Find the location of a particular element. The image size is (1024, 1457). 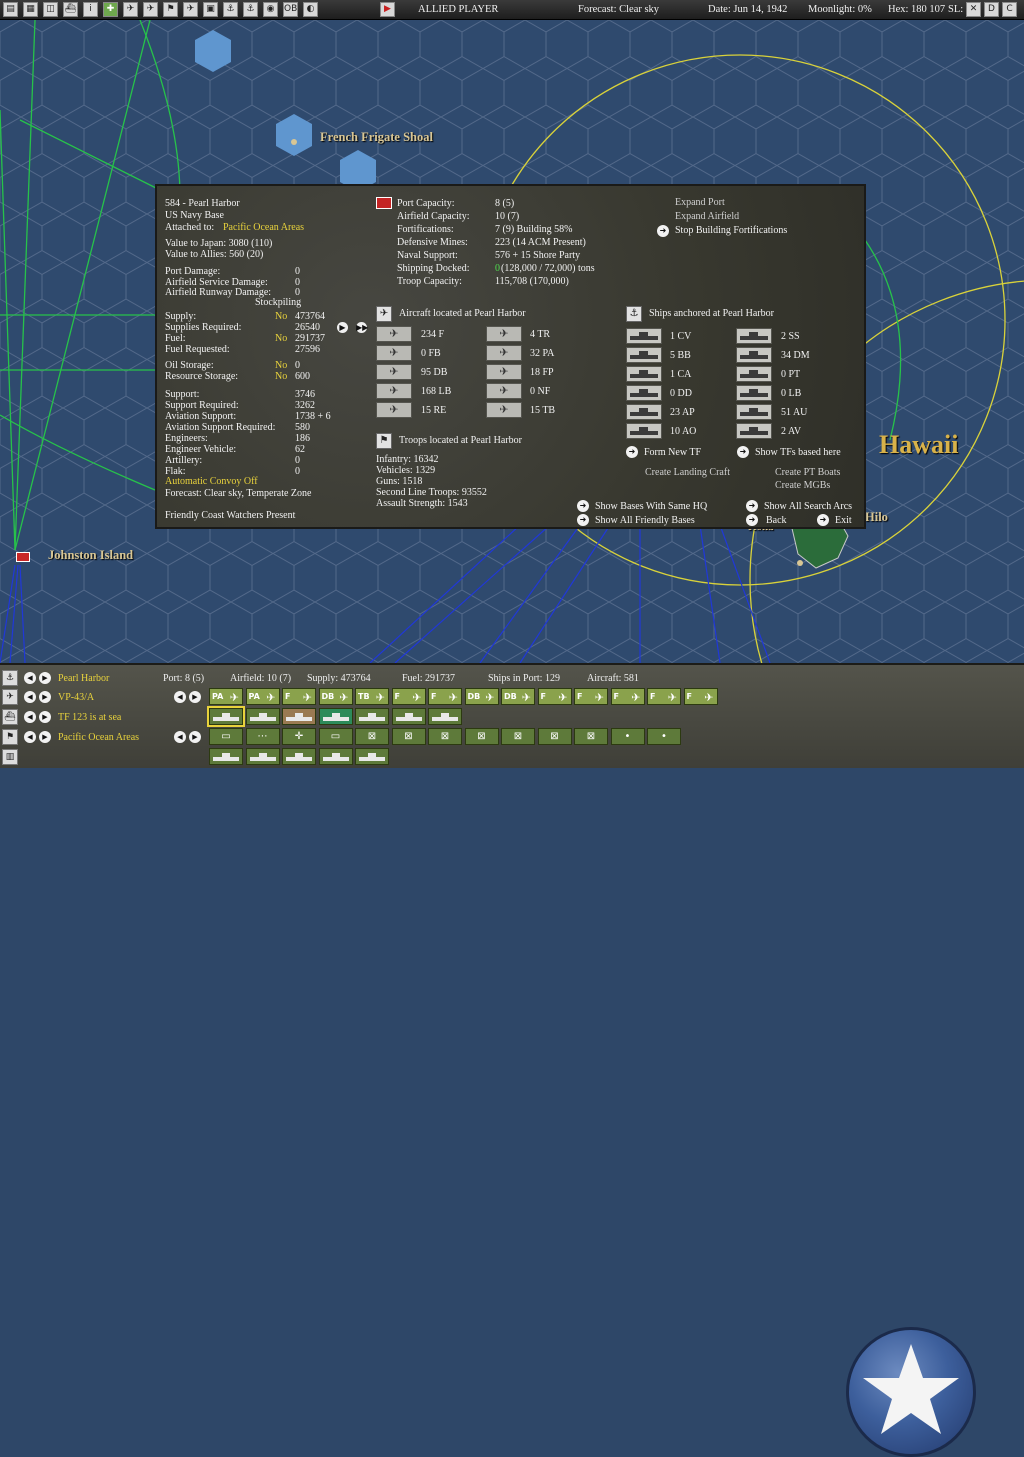

supply-arrow-double: ▶▶ is located at coordinates (362, 327).